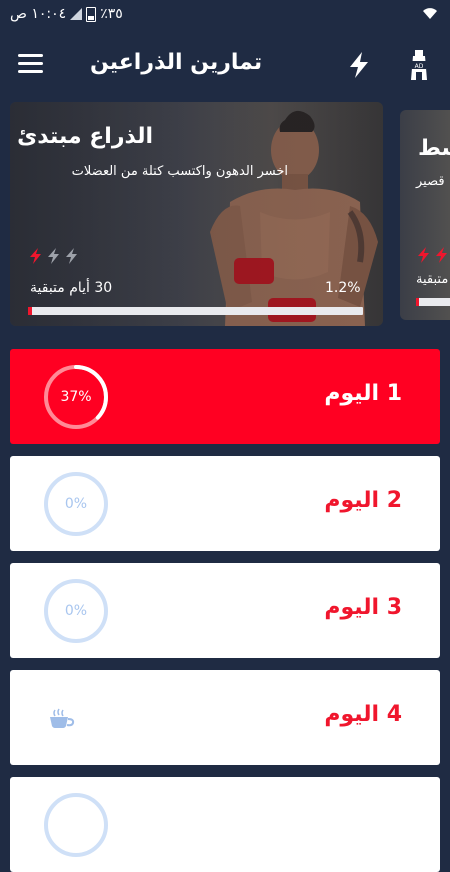 The width and height of the screenshot is (450, 872). I want to click on status-left: ١٠:٠٤ ص ٪٣٥, so click(66, 14).